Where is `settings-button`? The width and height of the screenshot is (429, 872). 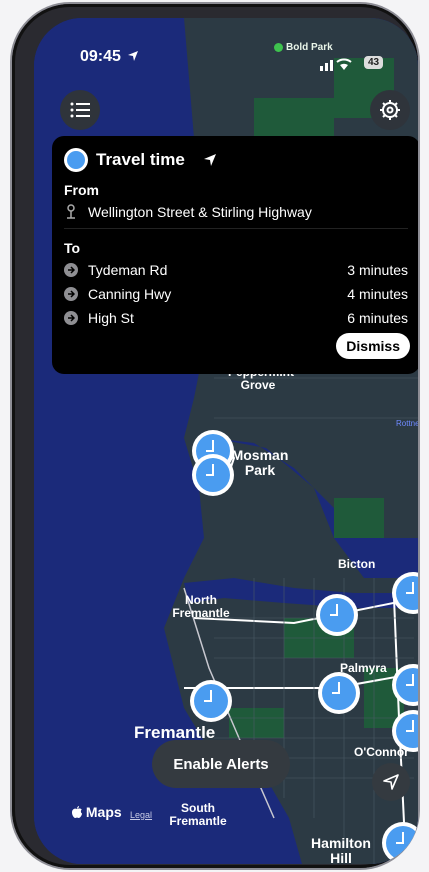
settings-button is located at coordinates (390, 110).